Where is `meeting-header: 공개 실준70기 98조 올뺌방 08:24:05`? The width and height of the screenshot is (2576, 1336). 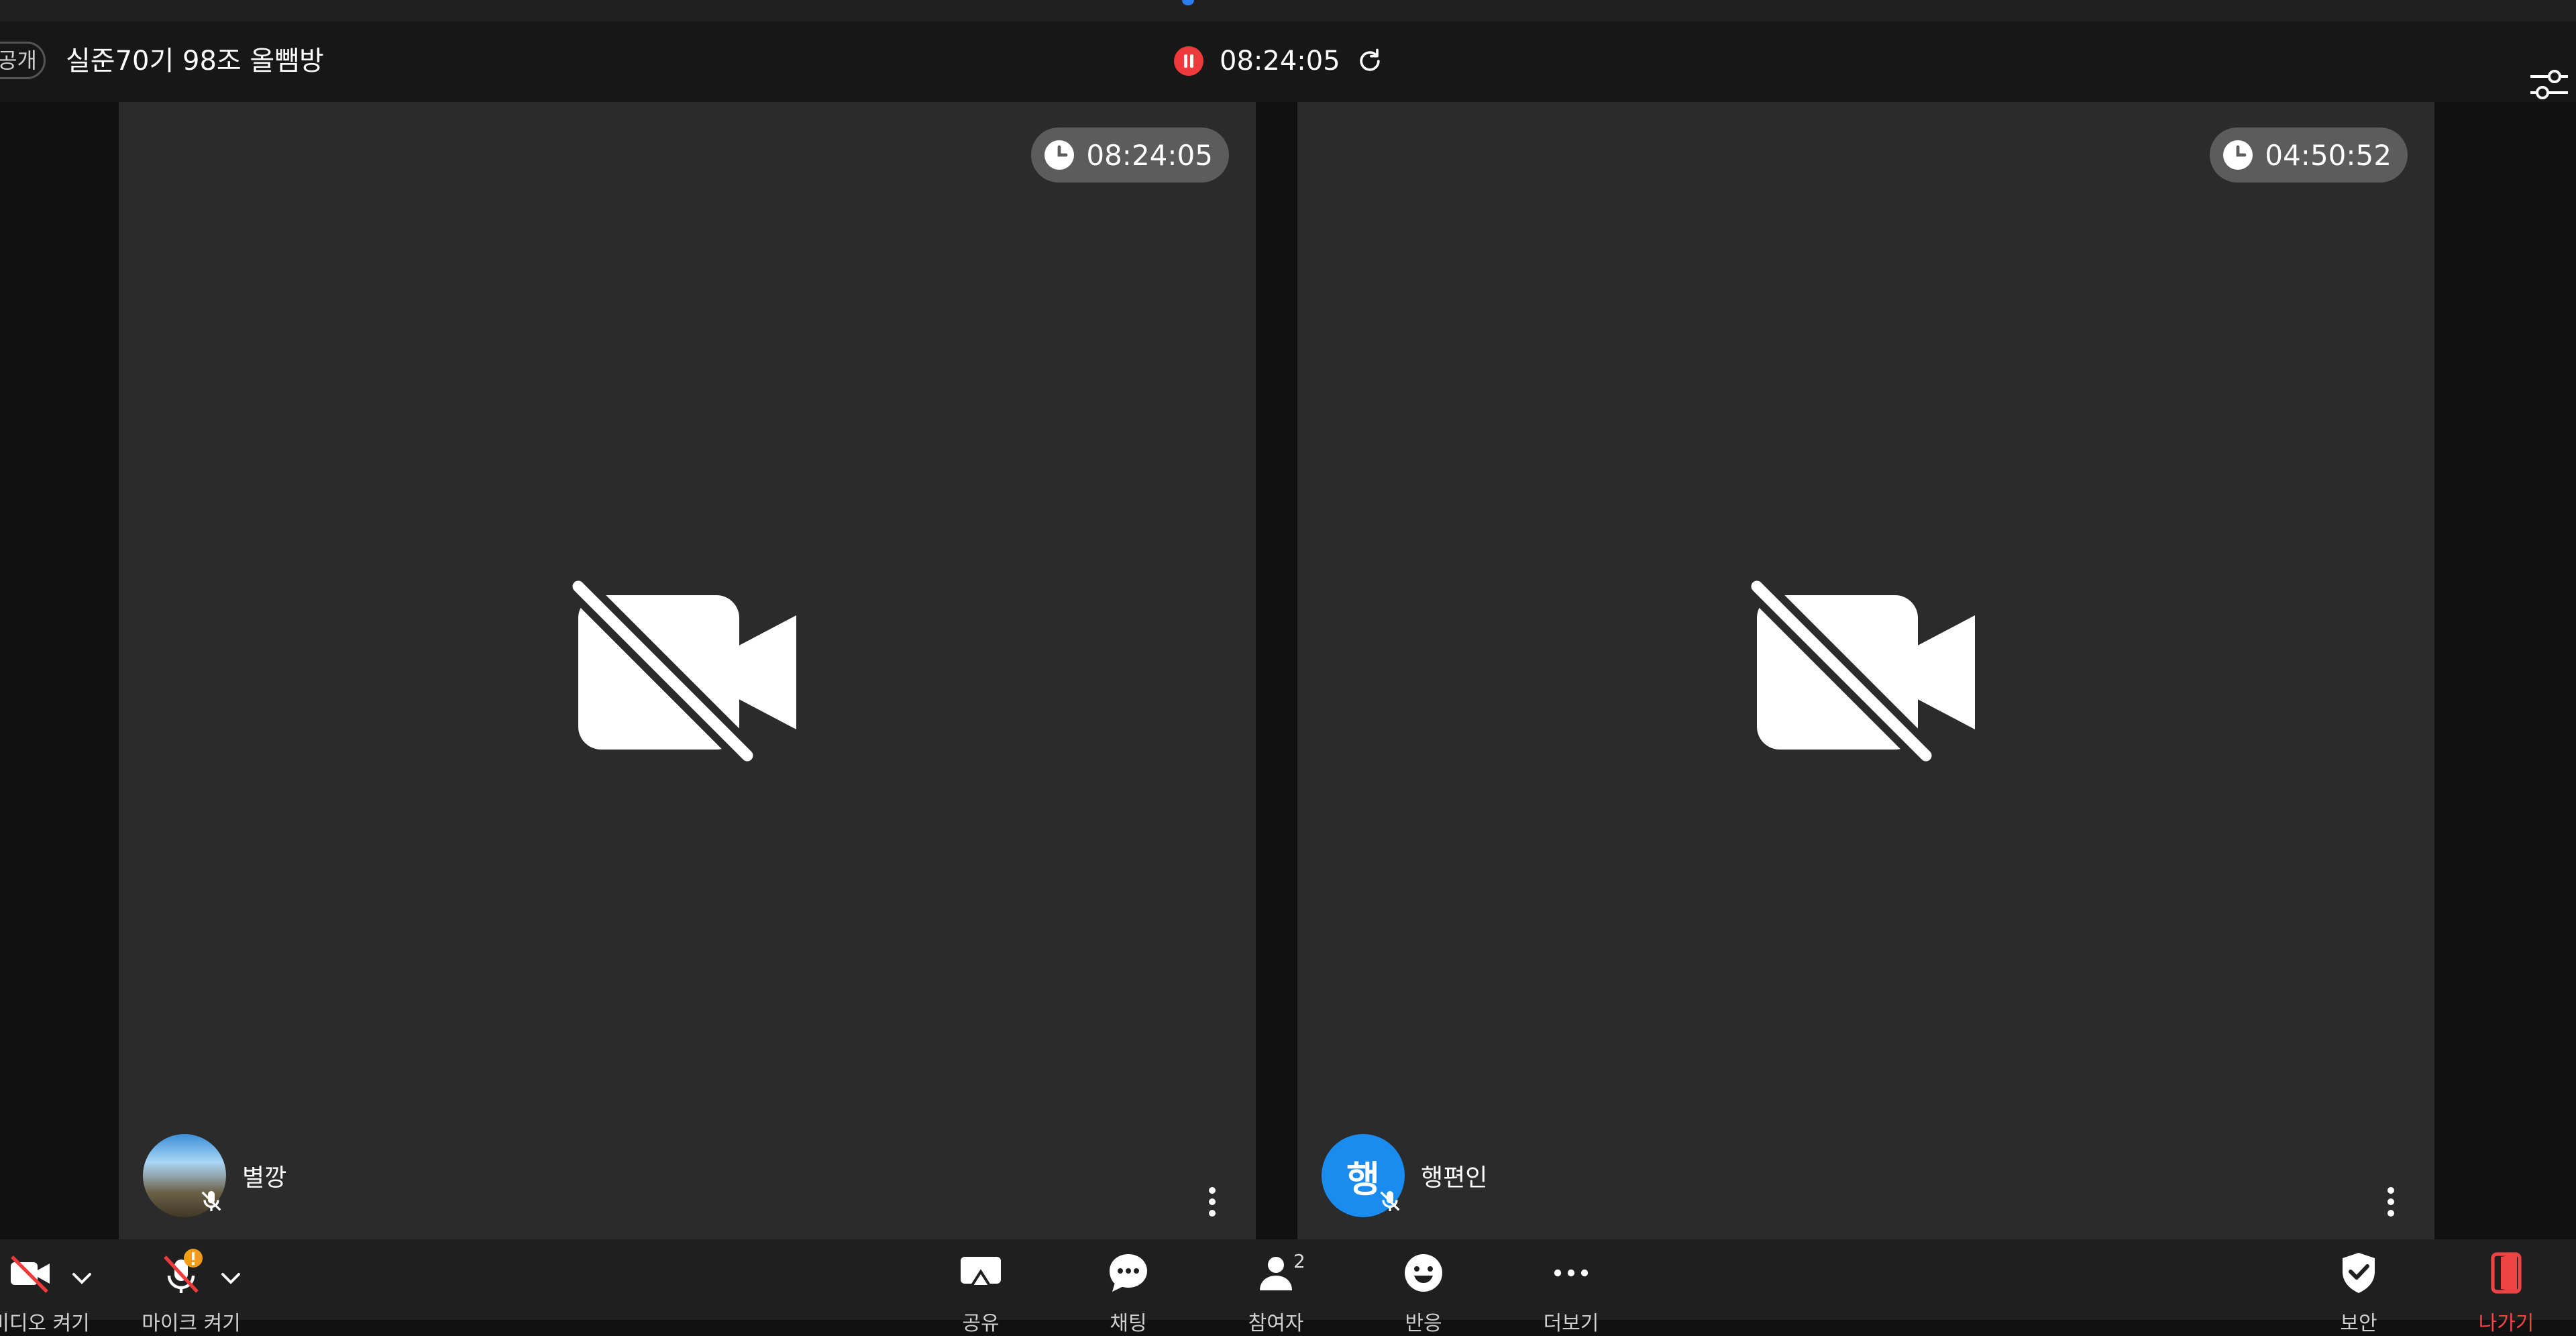 meeting-header: 공개 실준70기 98조 올뺌방 08:24:05 is located at coordinates (1288, 62).